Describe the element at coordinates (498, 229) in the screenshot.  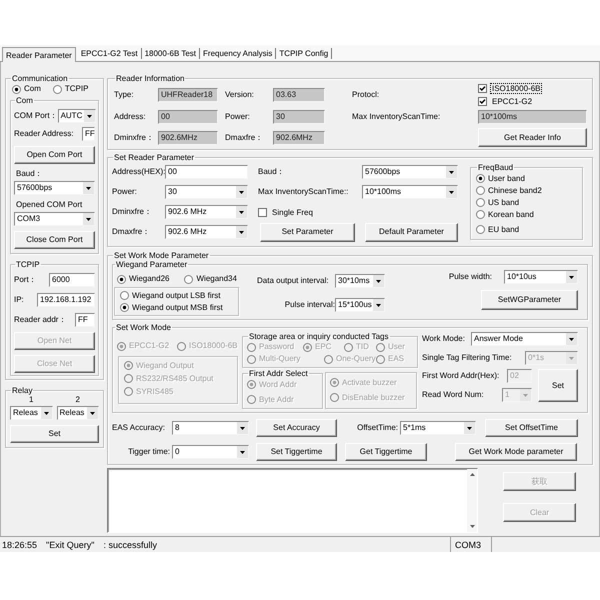
I see `radio-option: EU band` at that location.